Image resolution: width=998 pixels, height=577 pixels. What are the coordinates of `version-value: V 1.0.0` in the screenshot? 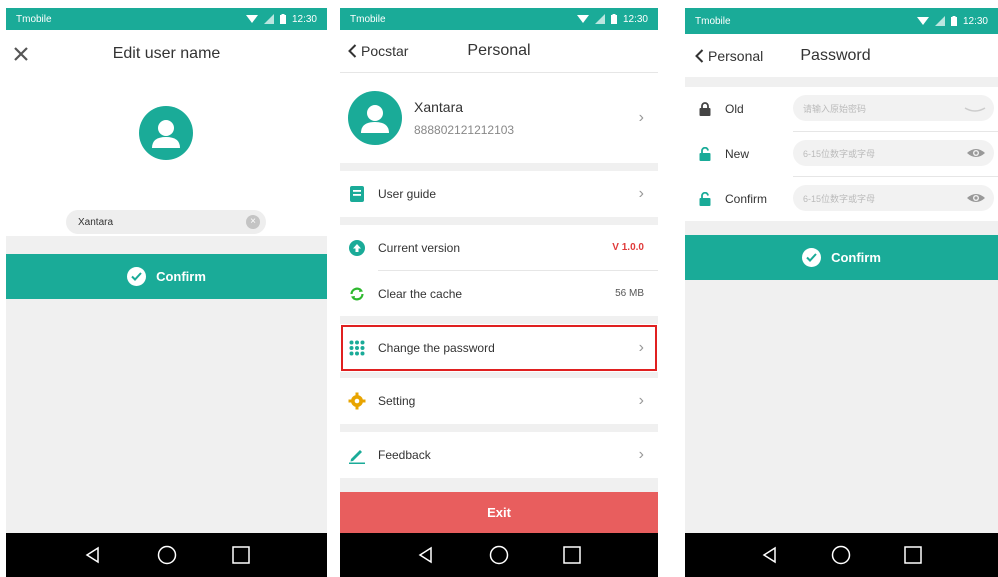 It's located at (628, 247).